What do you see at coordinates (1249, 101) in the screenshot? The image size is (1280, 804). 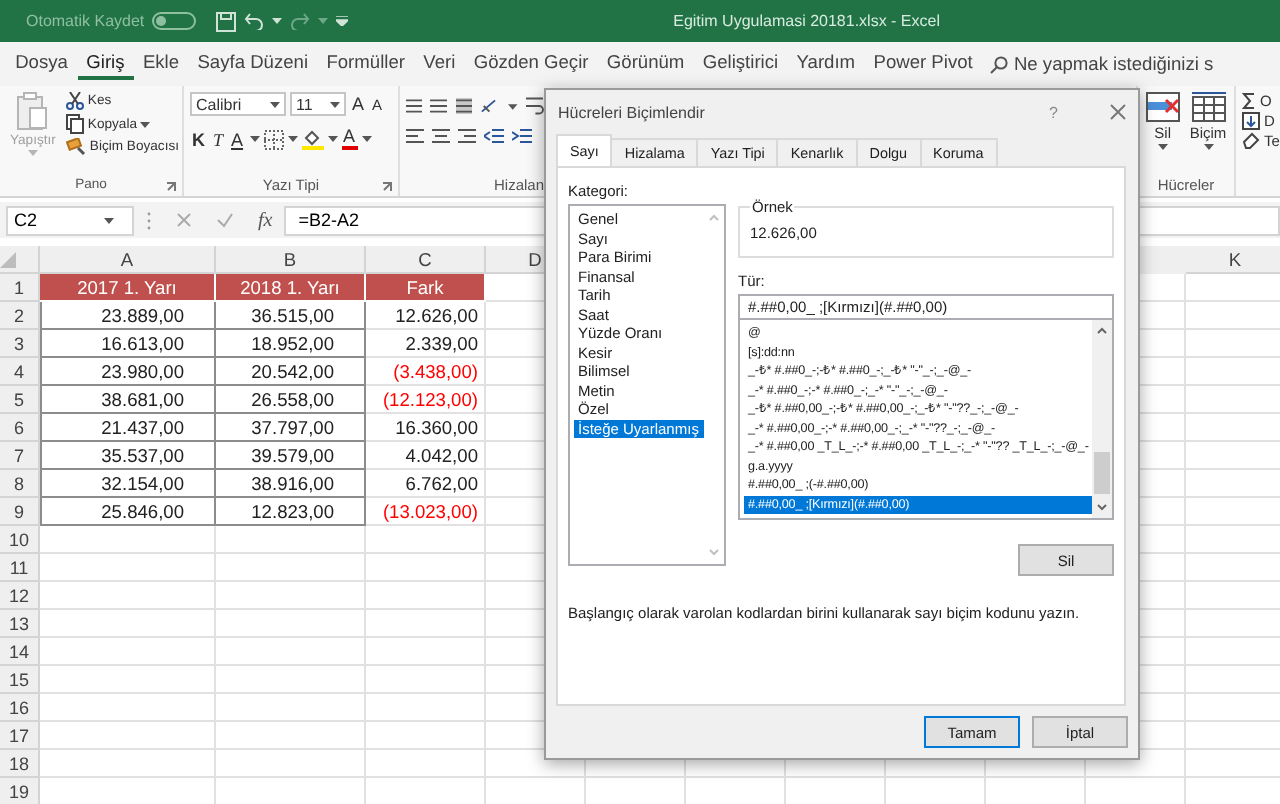 I see `sum-icon` at bounding box center [1249, 101].